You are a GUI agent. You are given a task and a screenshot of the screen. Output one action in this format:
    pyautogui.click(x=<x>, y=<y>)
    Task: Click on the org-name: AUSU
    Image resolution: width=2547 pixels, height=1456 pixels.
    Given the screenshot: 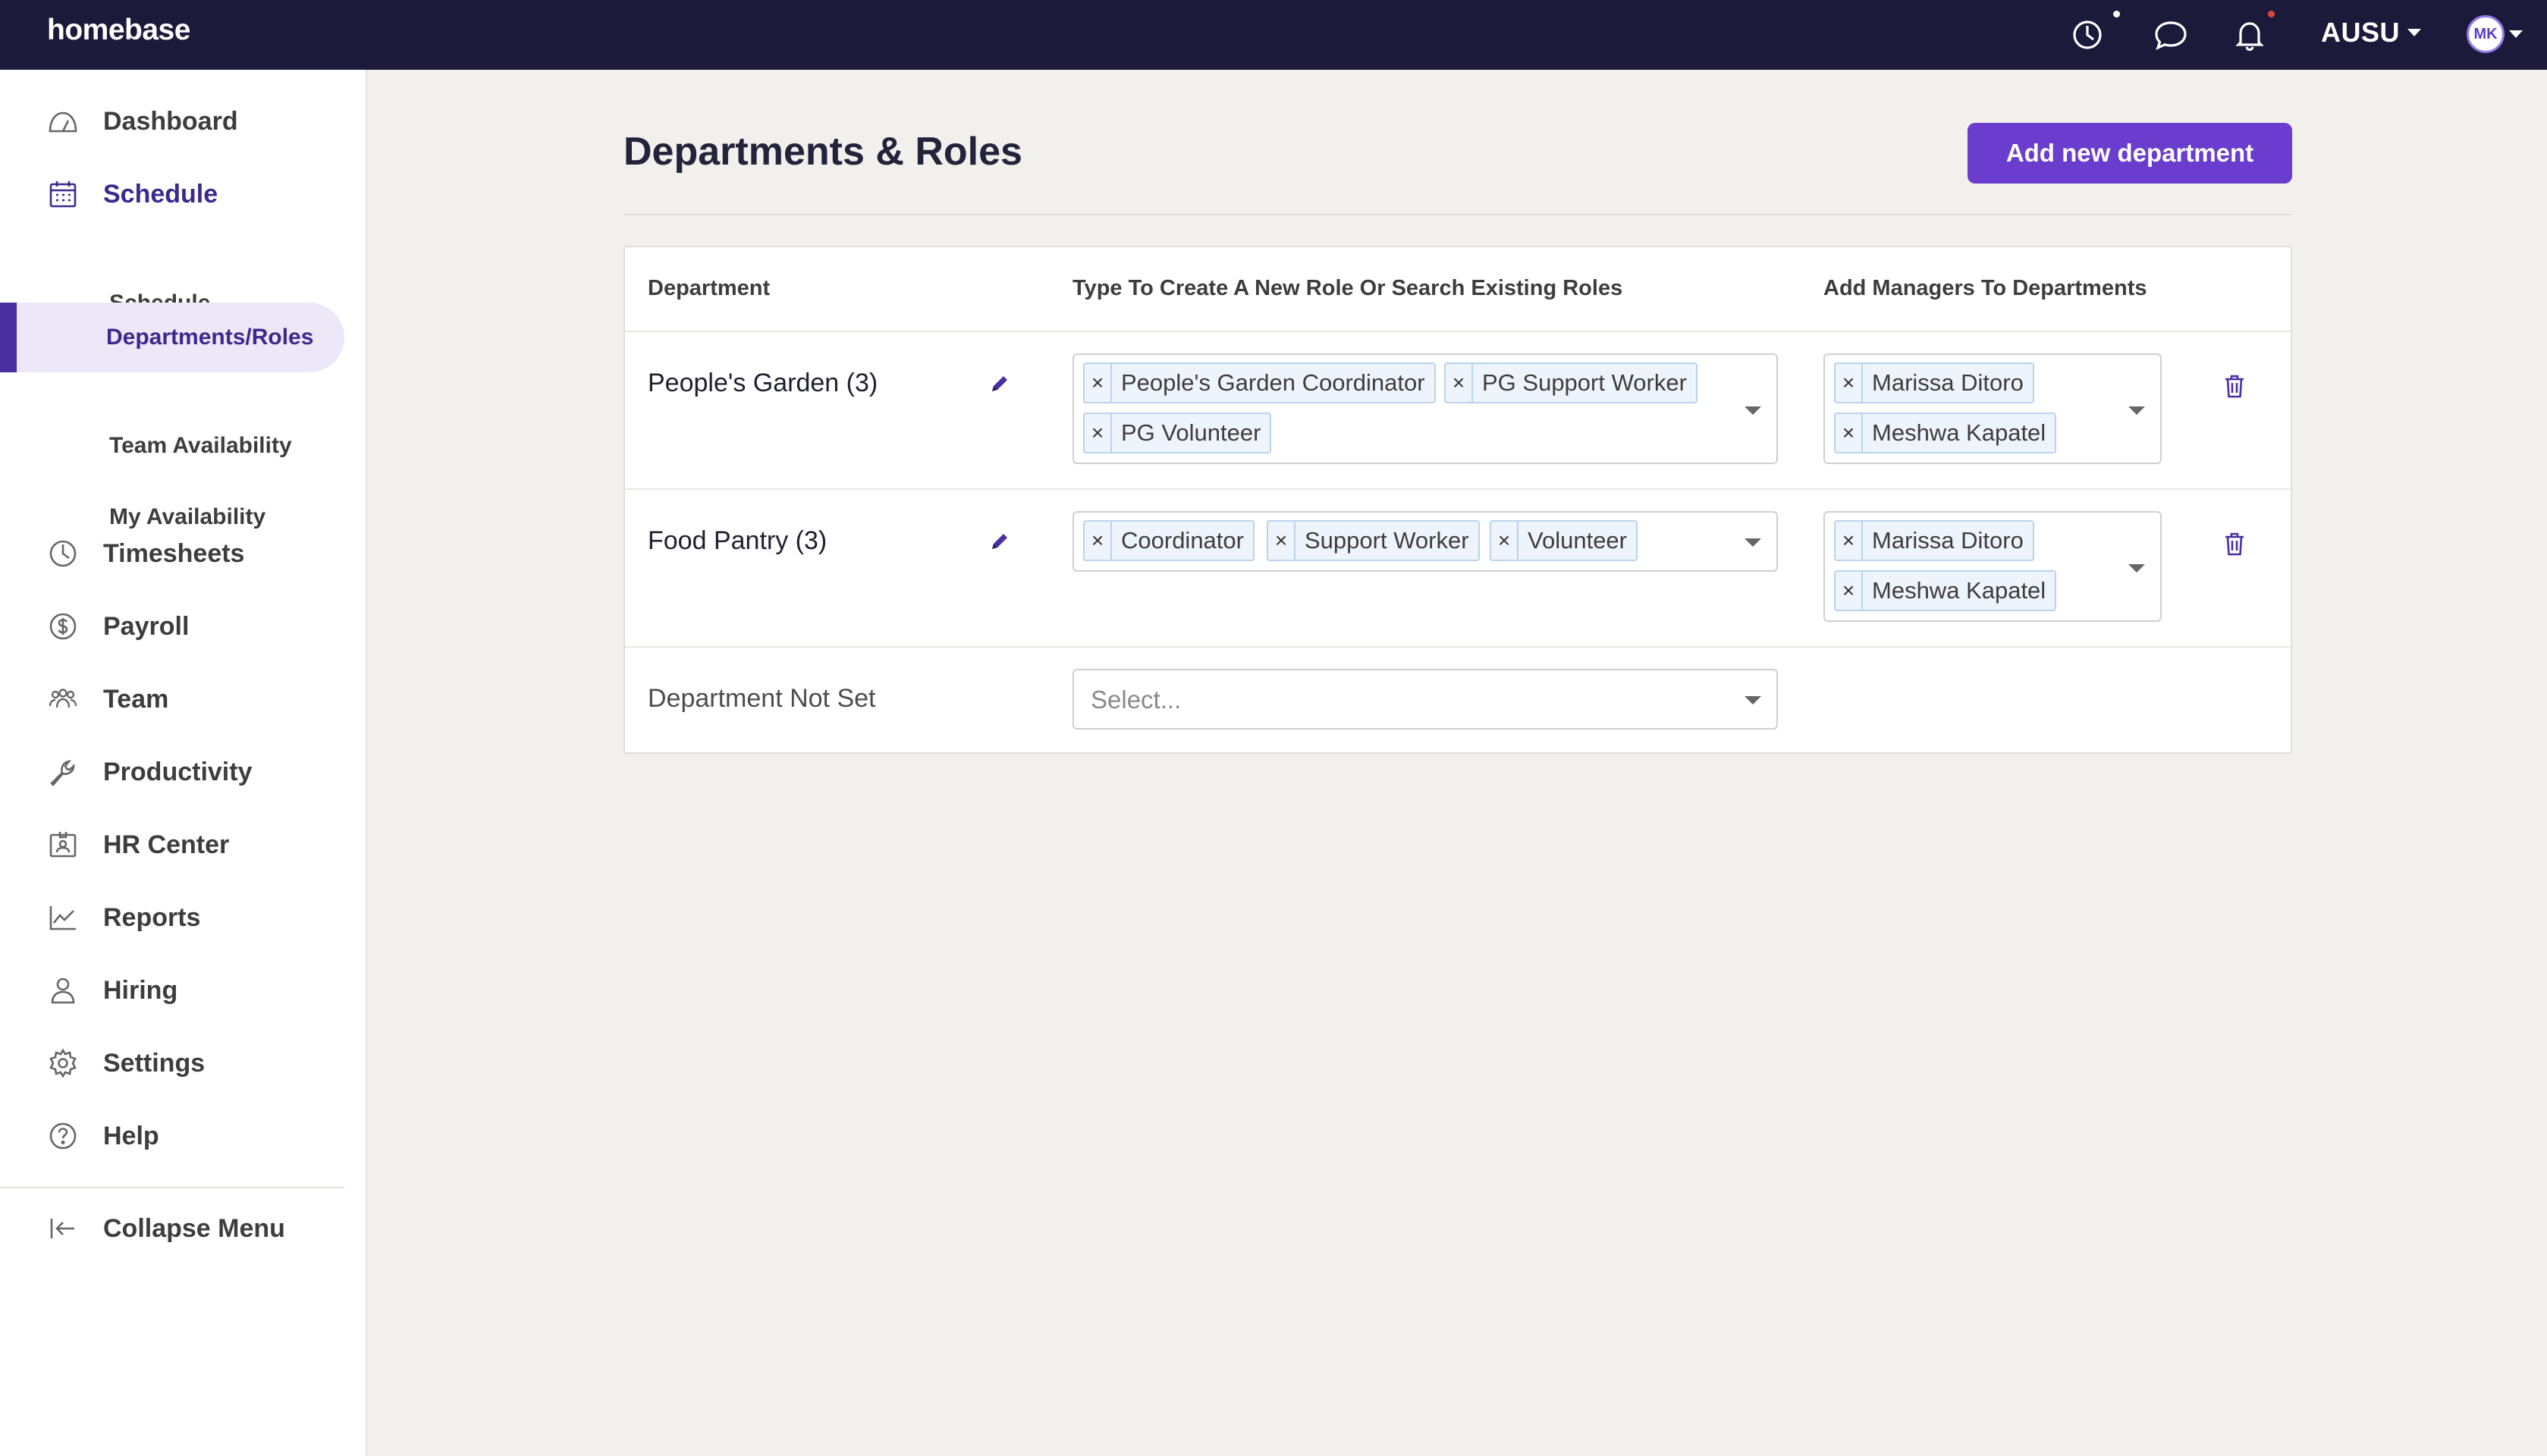 What is the action you would take?
    pyautogui.click(x=2361, y=32)
    